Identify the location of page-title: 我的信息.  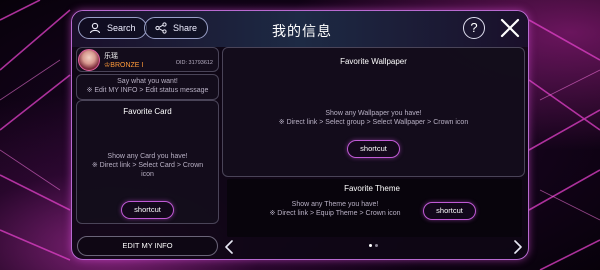
(302, 31).